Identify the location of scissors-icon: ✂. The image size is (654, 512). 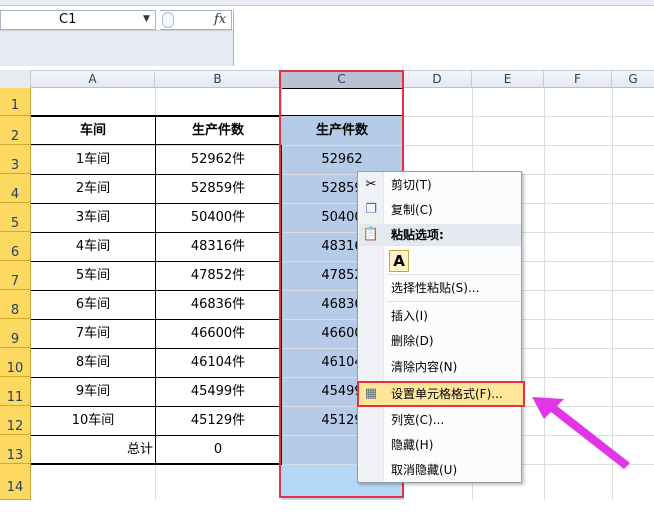
(371, 184).